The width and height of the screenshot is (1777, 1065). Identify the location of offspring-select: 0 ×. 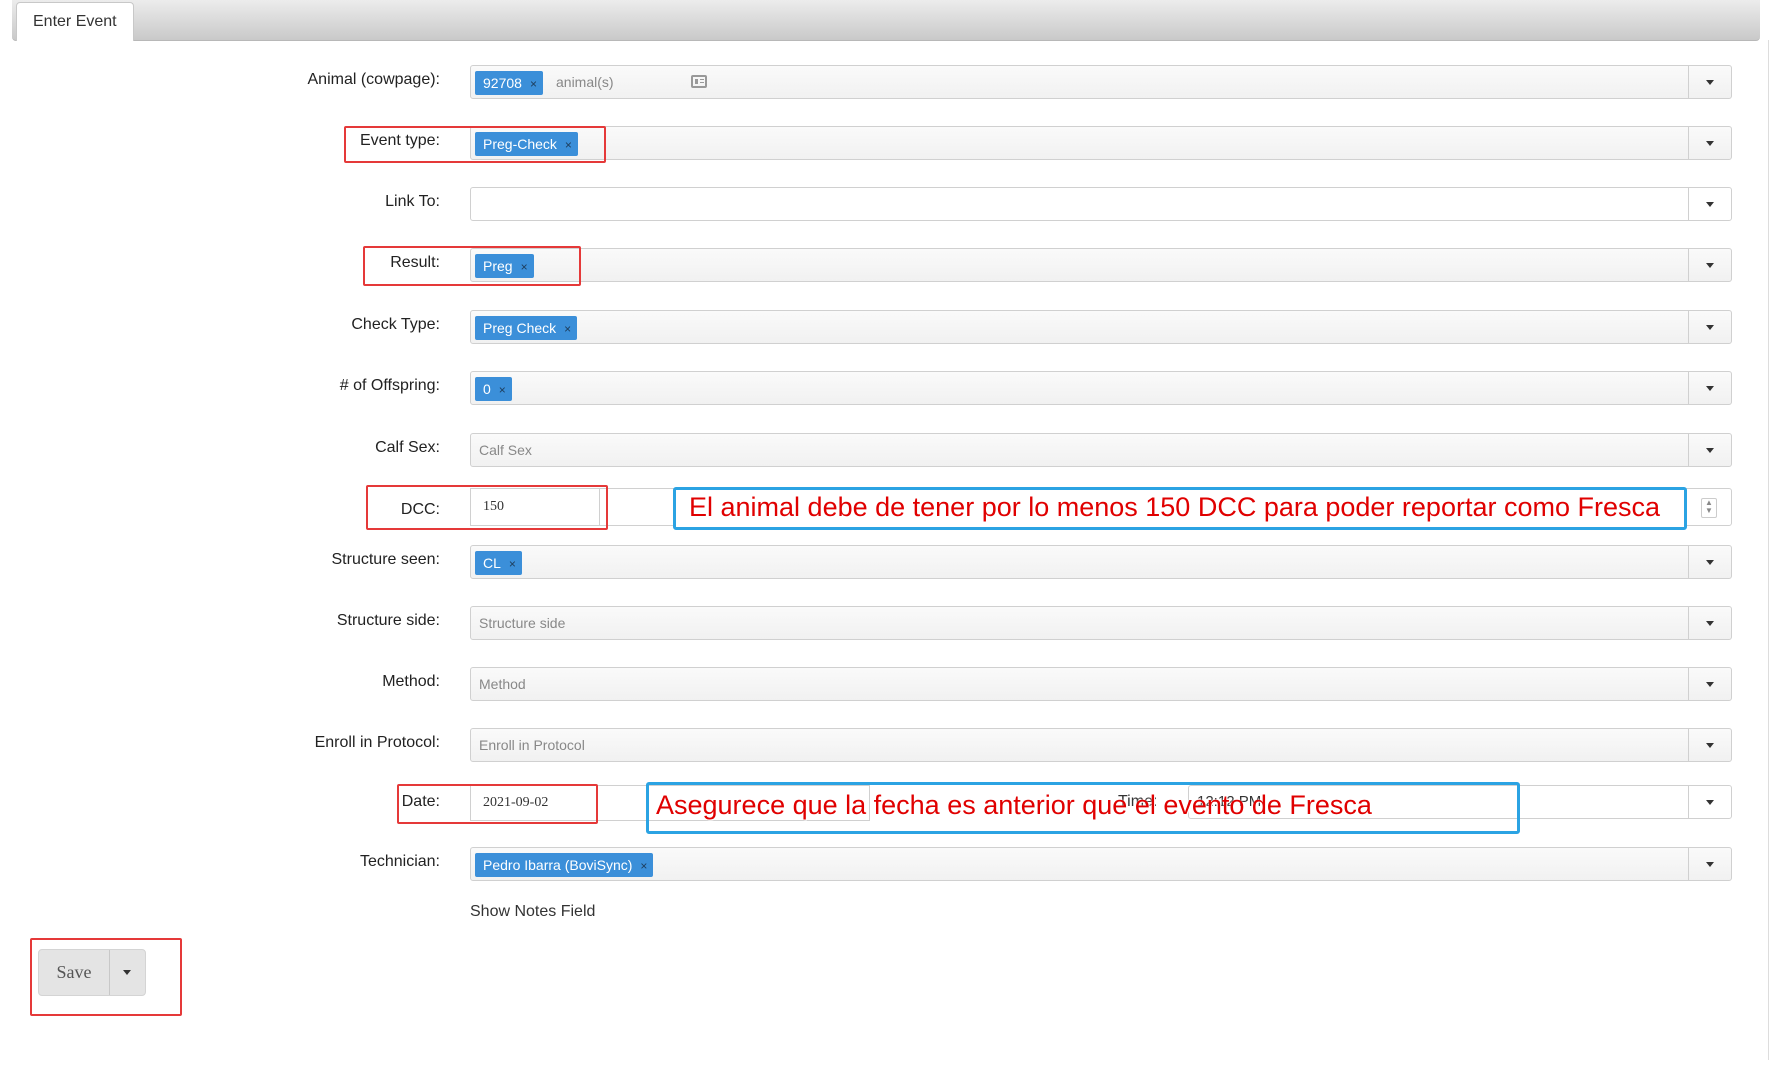
(1101, 388).